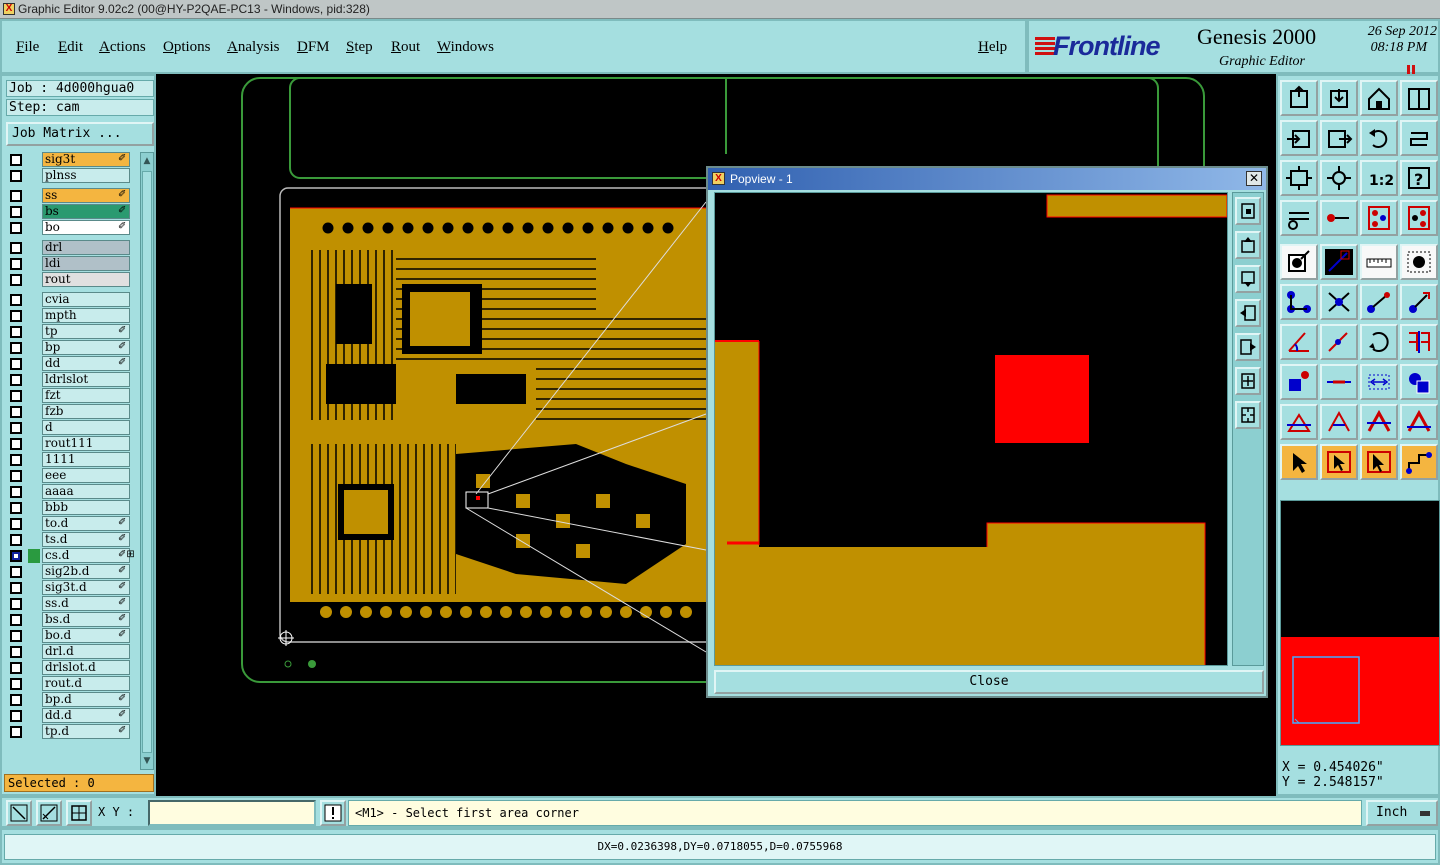 The width and height of the screenshot is (1440, 865). I want to click on layer-name: ss, so click(86, 195).